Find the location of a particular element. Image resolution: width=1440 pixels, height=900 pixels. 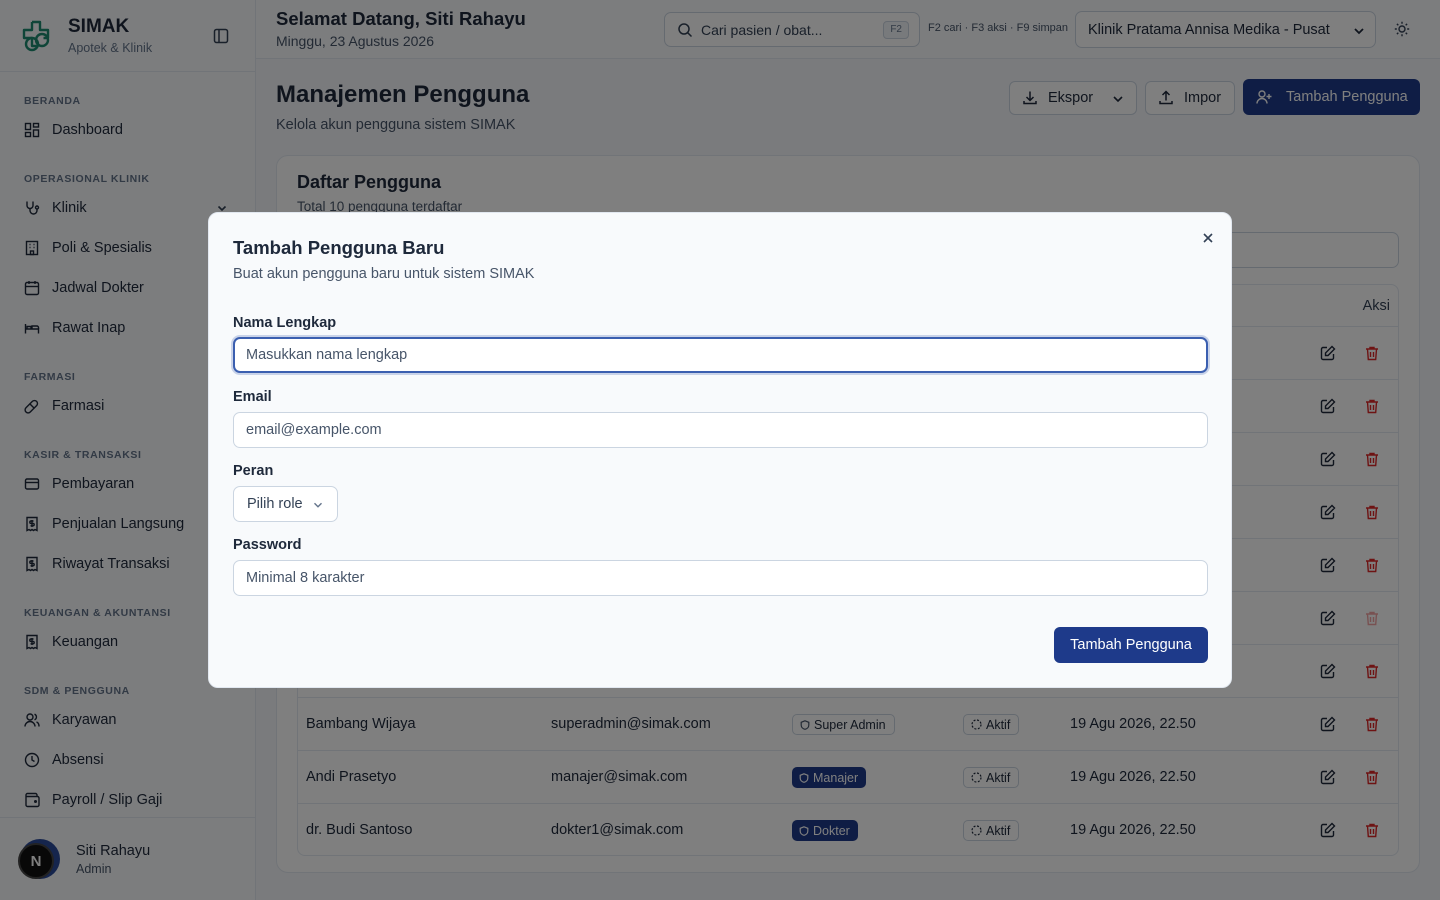

email-field is located at coordinates (720, 430).